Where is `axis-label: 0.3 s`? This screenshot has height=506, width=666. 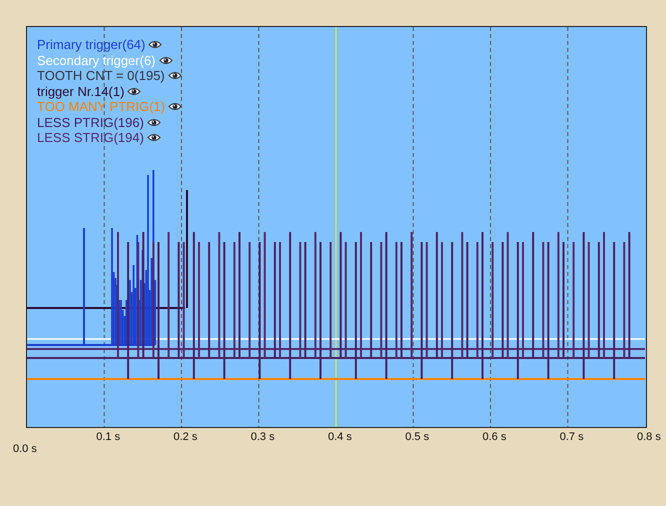
axis-label: 0.3 s is located at coordinates (262, 437).